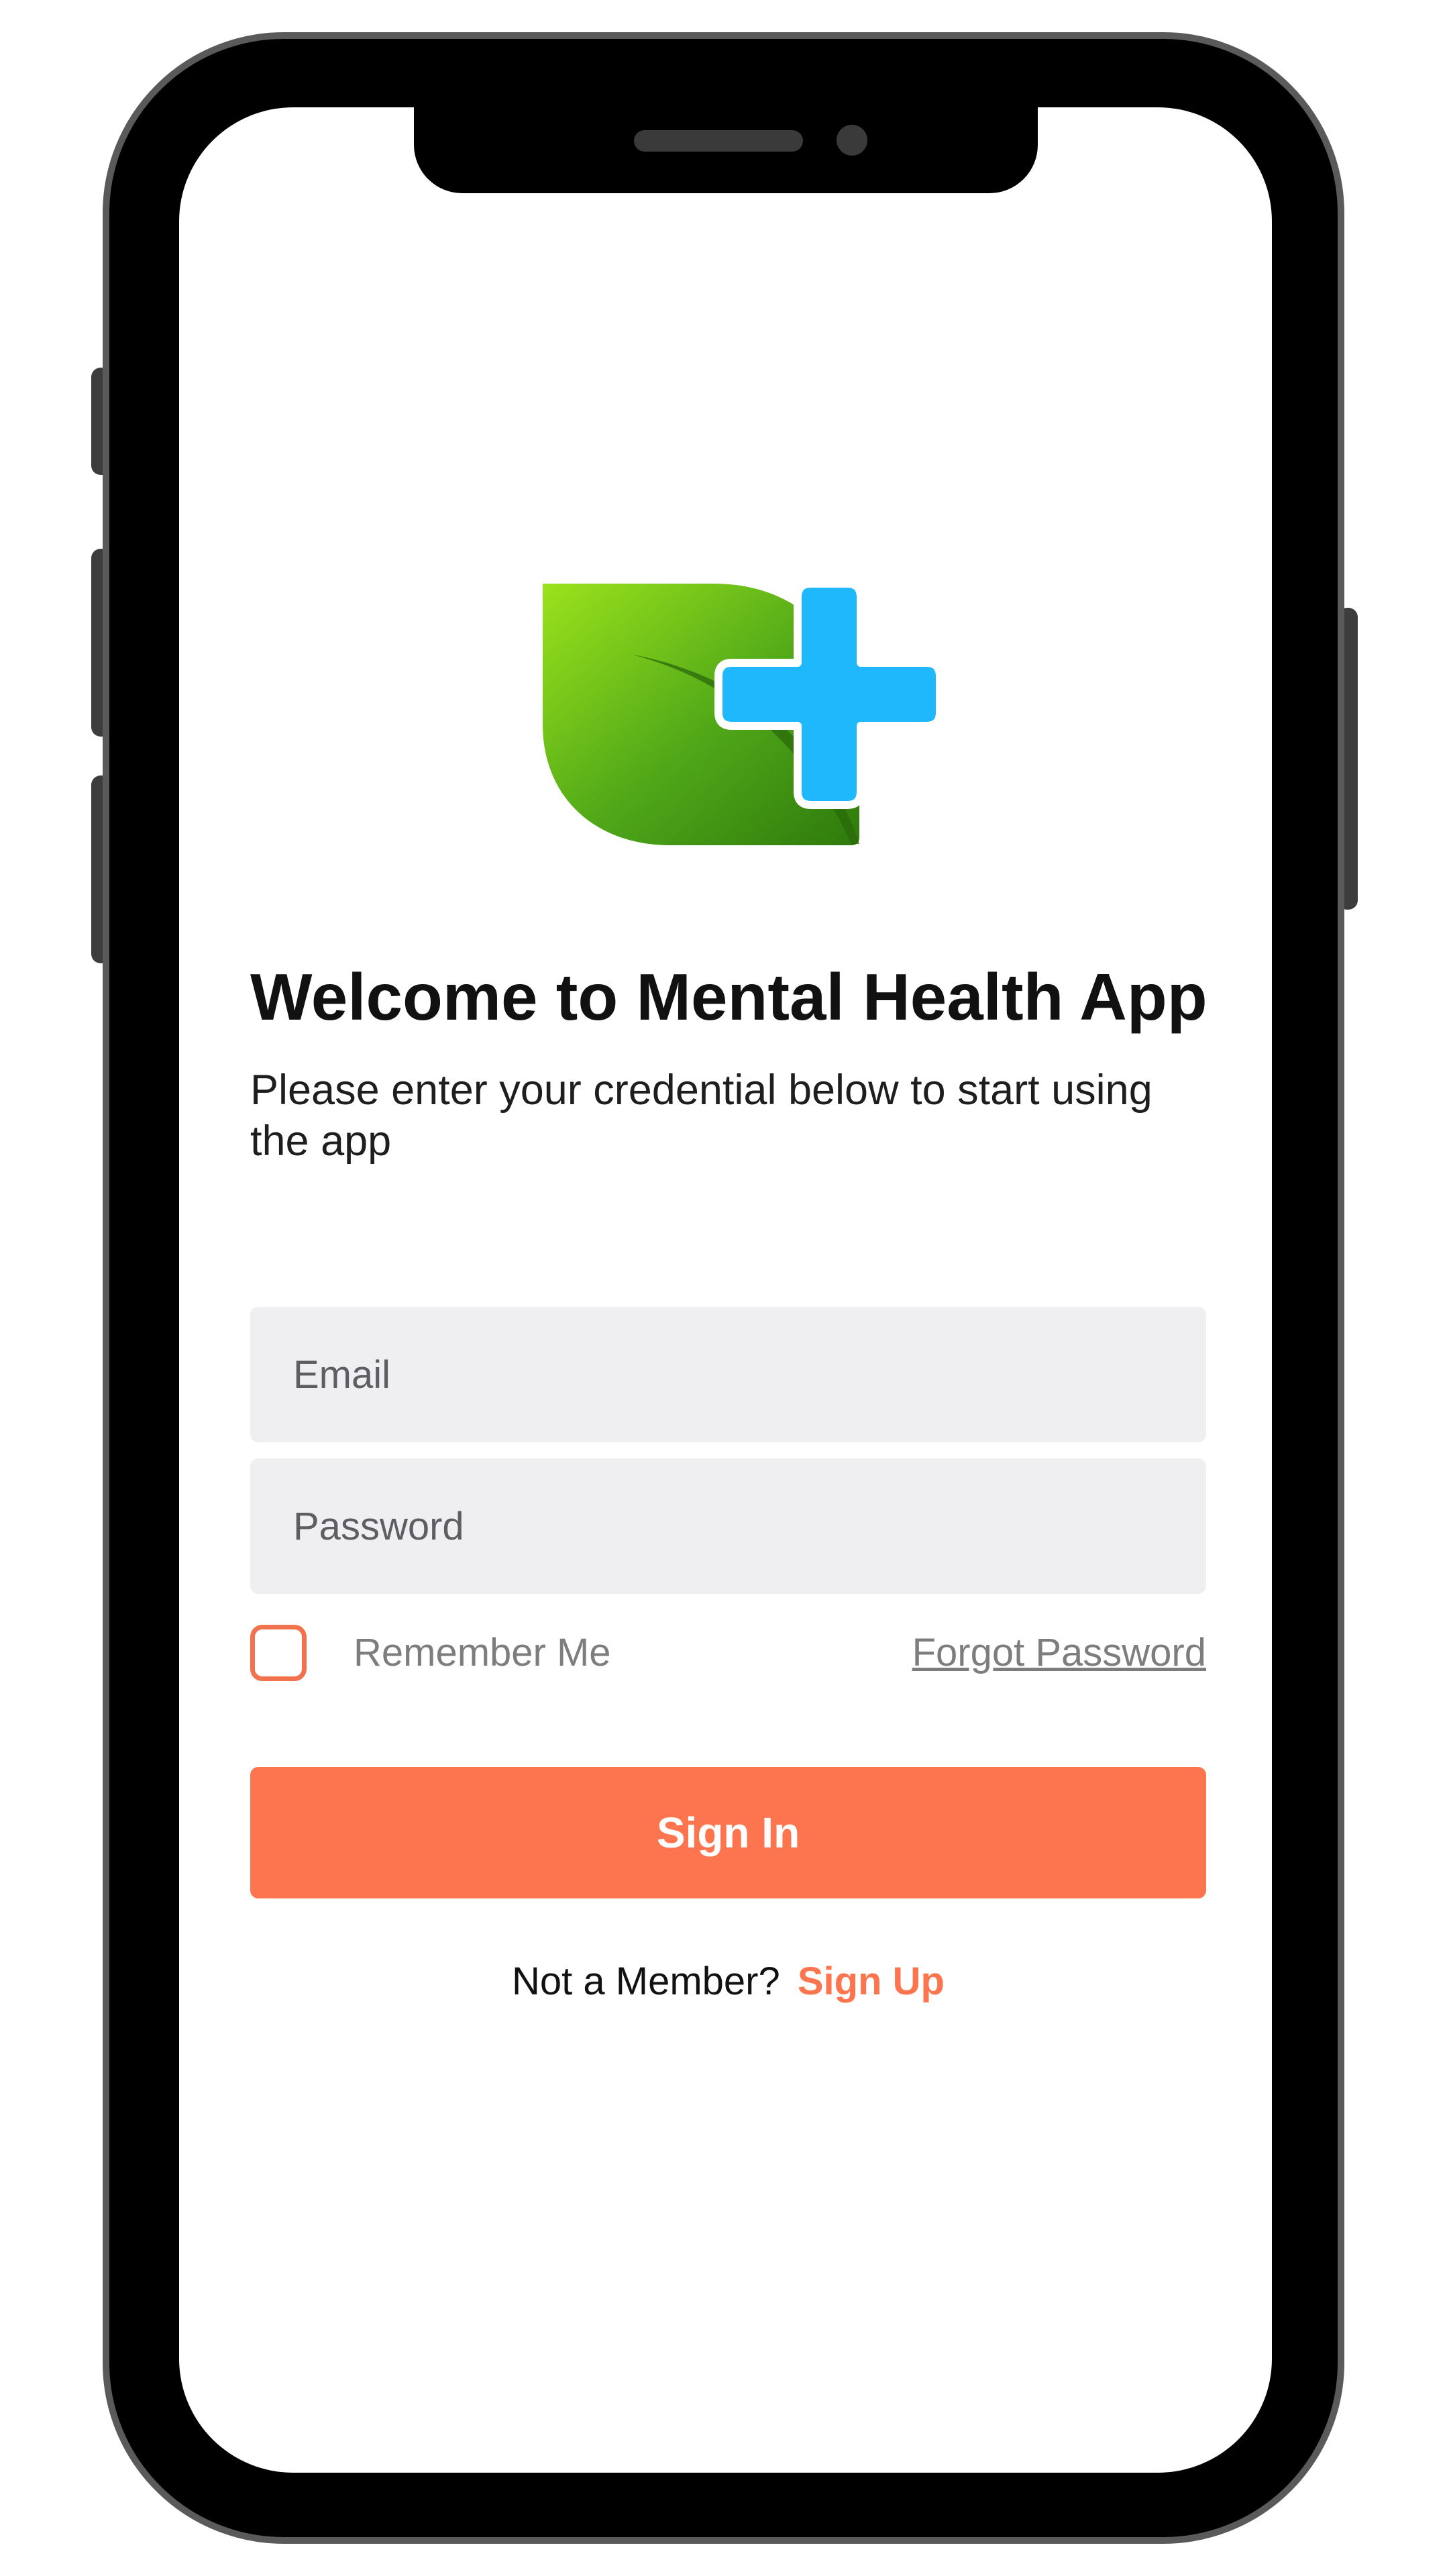  What do you see at coordinates (852, 140) in the screenshot?
I see `front-camera` at bounding box center [852, 140].